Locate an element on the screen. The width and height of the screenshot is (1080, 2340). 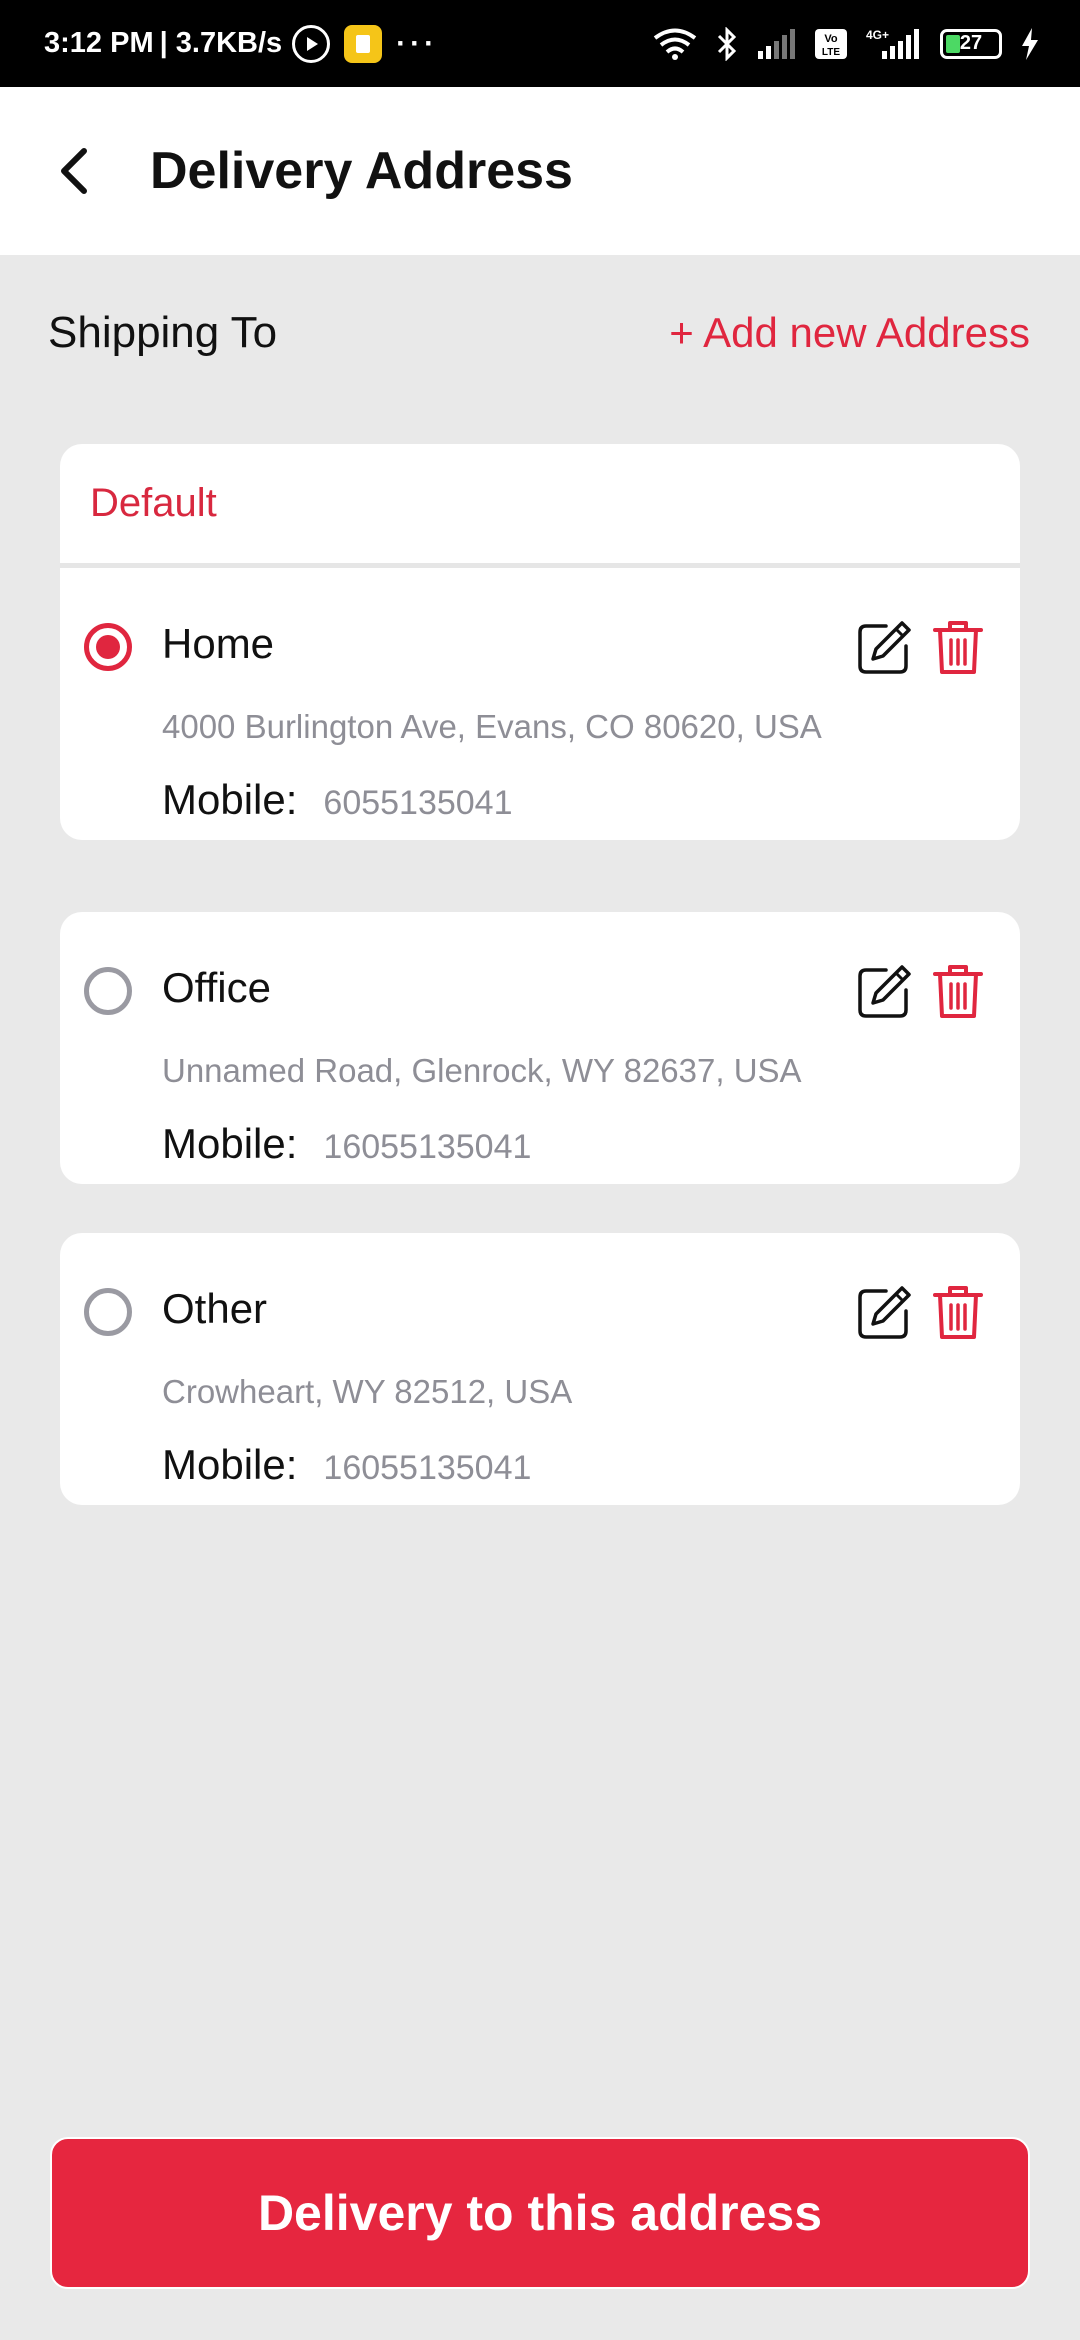
signal-icon is located at coordinates (776, 43).